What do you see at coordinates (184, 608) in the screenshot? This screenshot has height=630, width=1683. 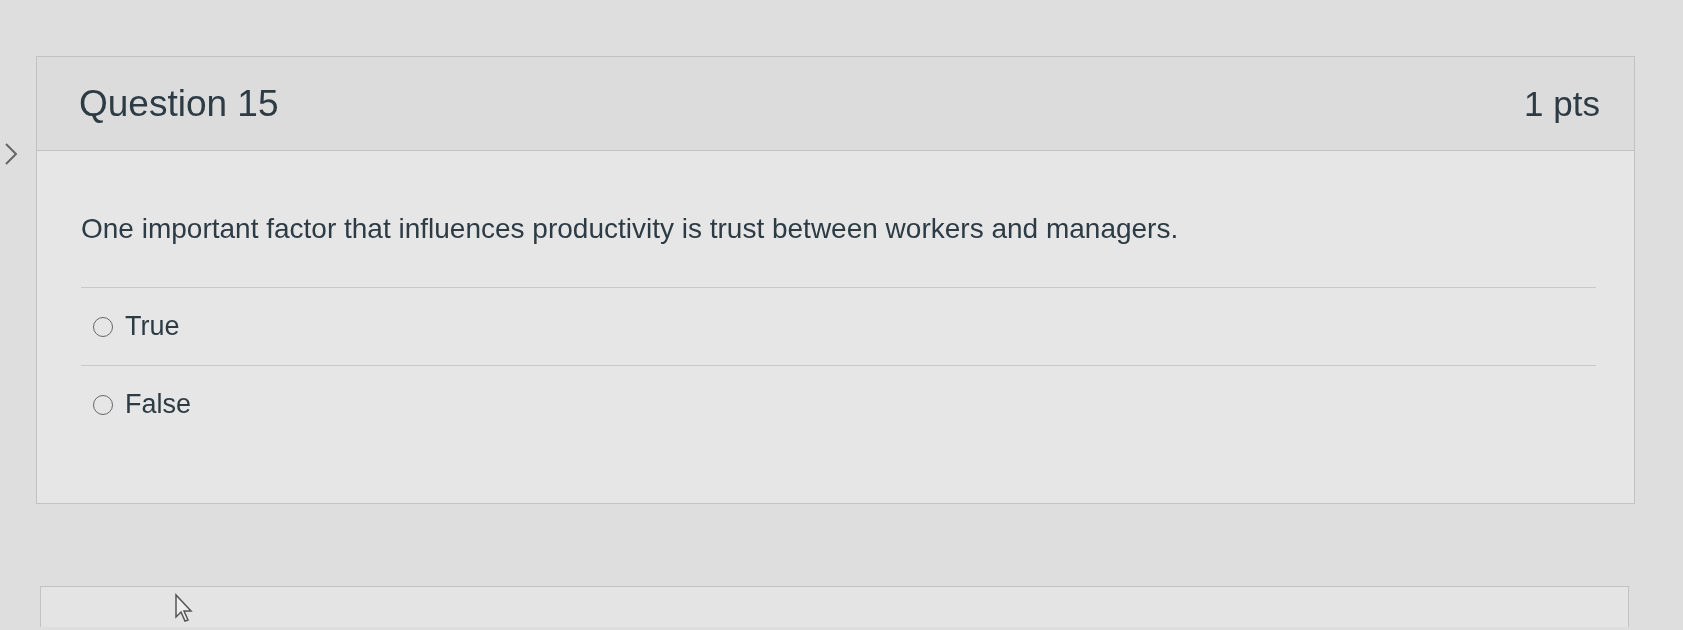 I see `cursor-icon` at bounding box center [184, 608].